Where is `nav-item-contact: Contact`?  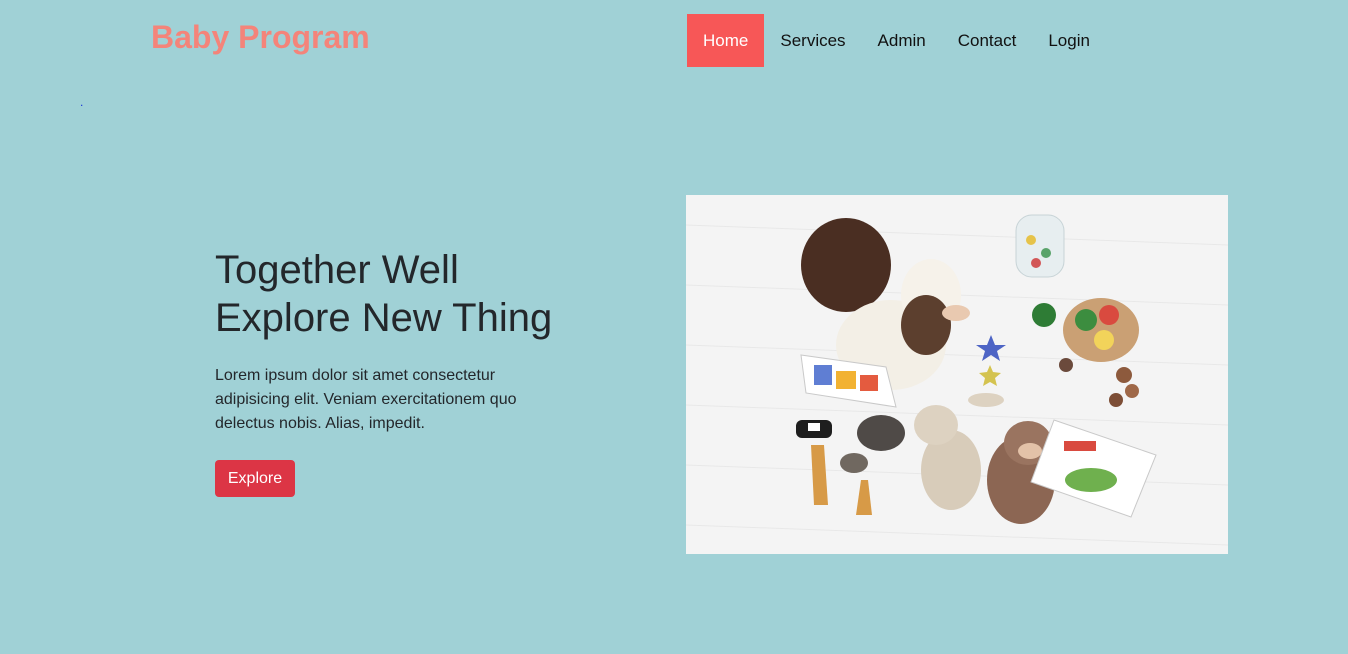
nav-item-contact: Contact is located at coordinates (987, 40).